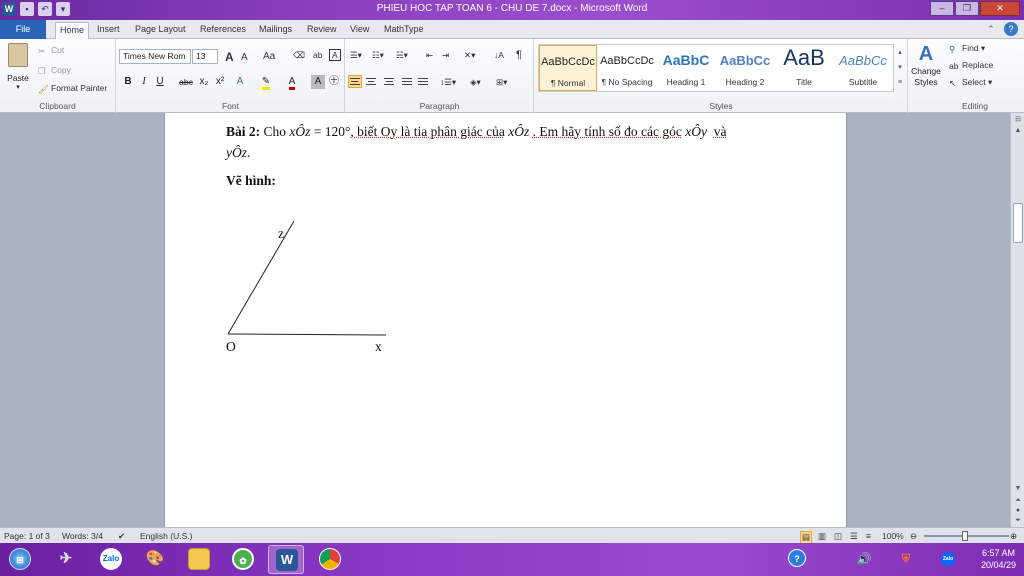 Image resolution: width=1024 pixels, height=576 pixels. Describe the element at coordinates (402, 55) in the screenshot. I see `multilevel-list-icon: ☵▾` at that location.